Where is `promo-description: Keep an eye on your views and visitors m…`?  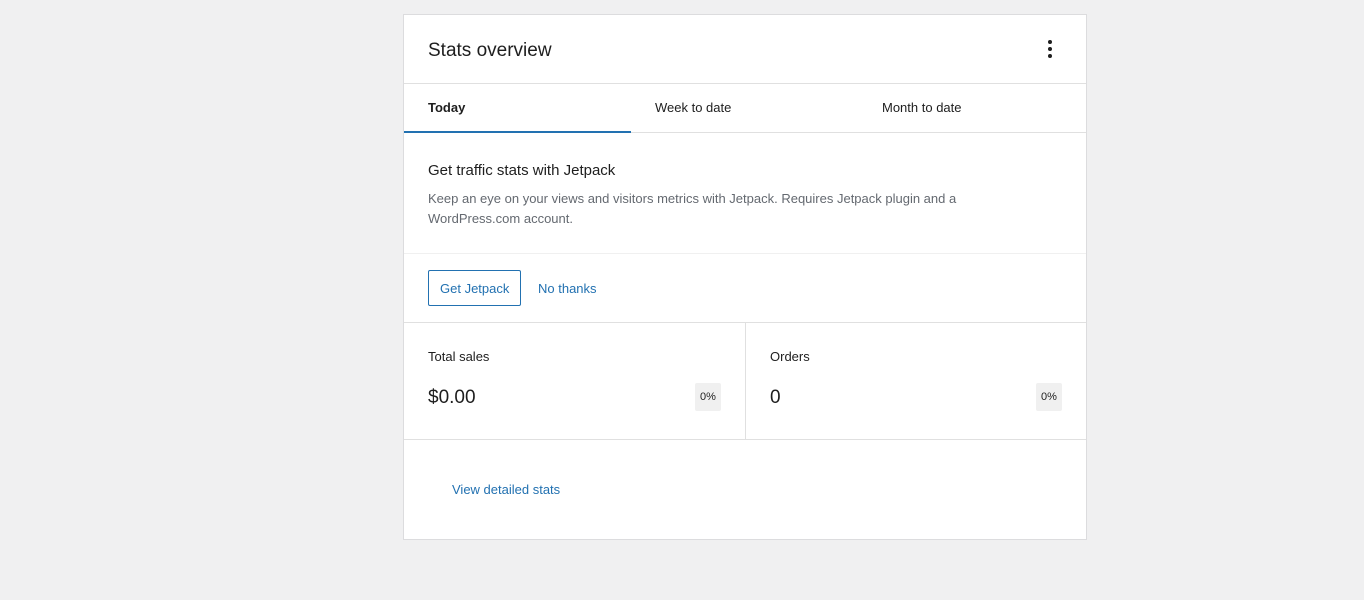 promo-description: Keep an eye on your views and visitors m… is located at coordinates (692, 208).